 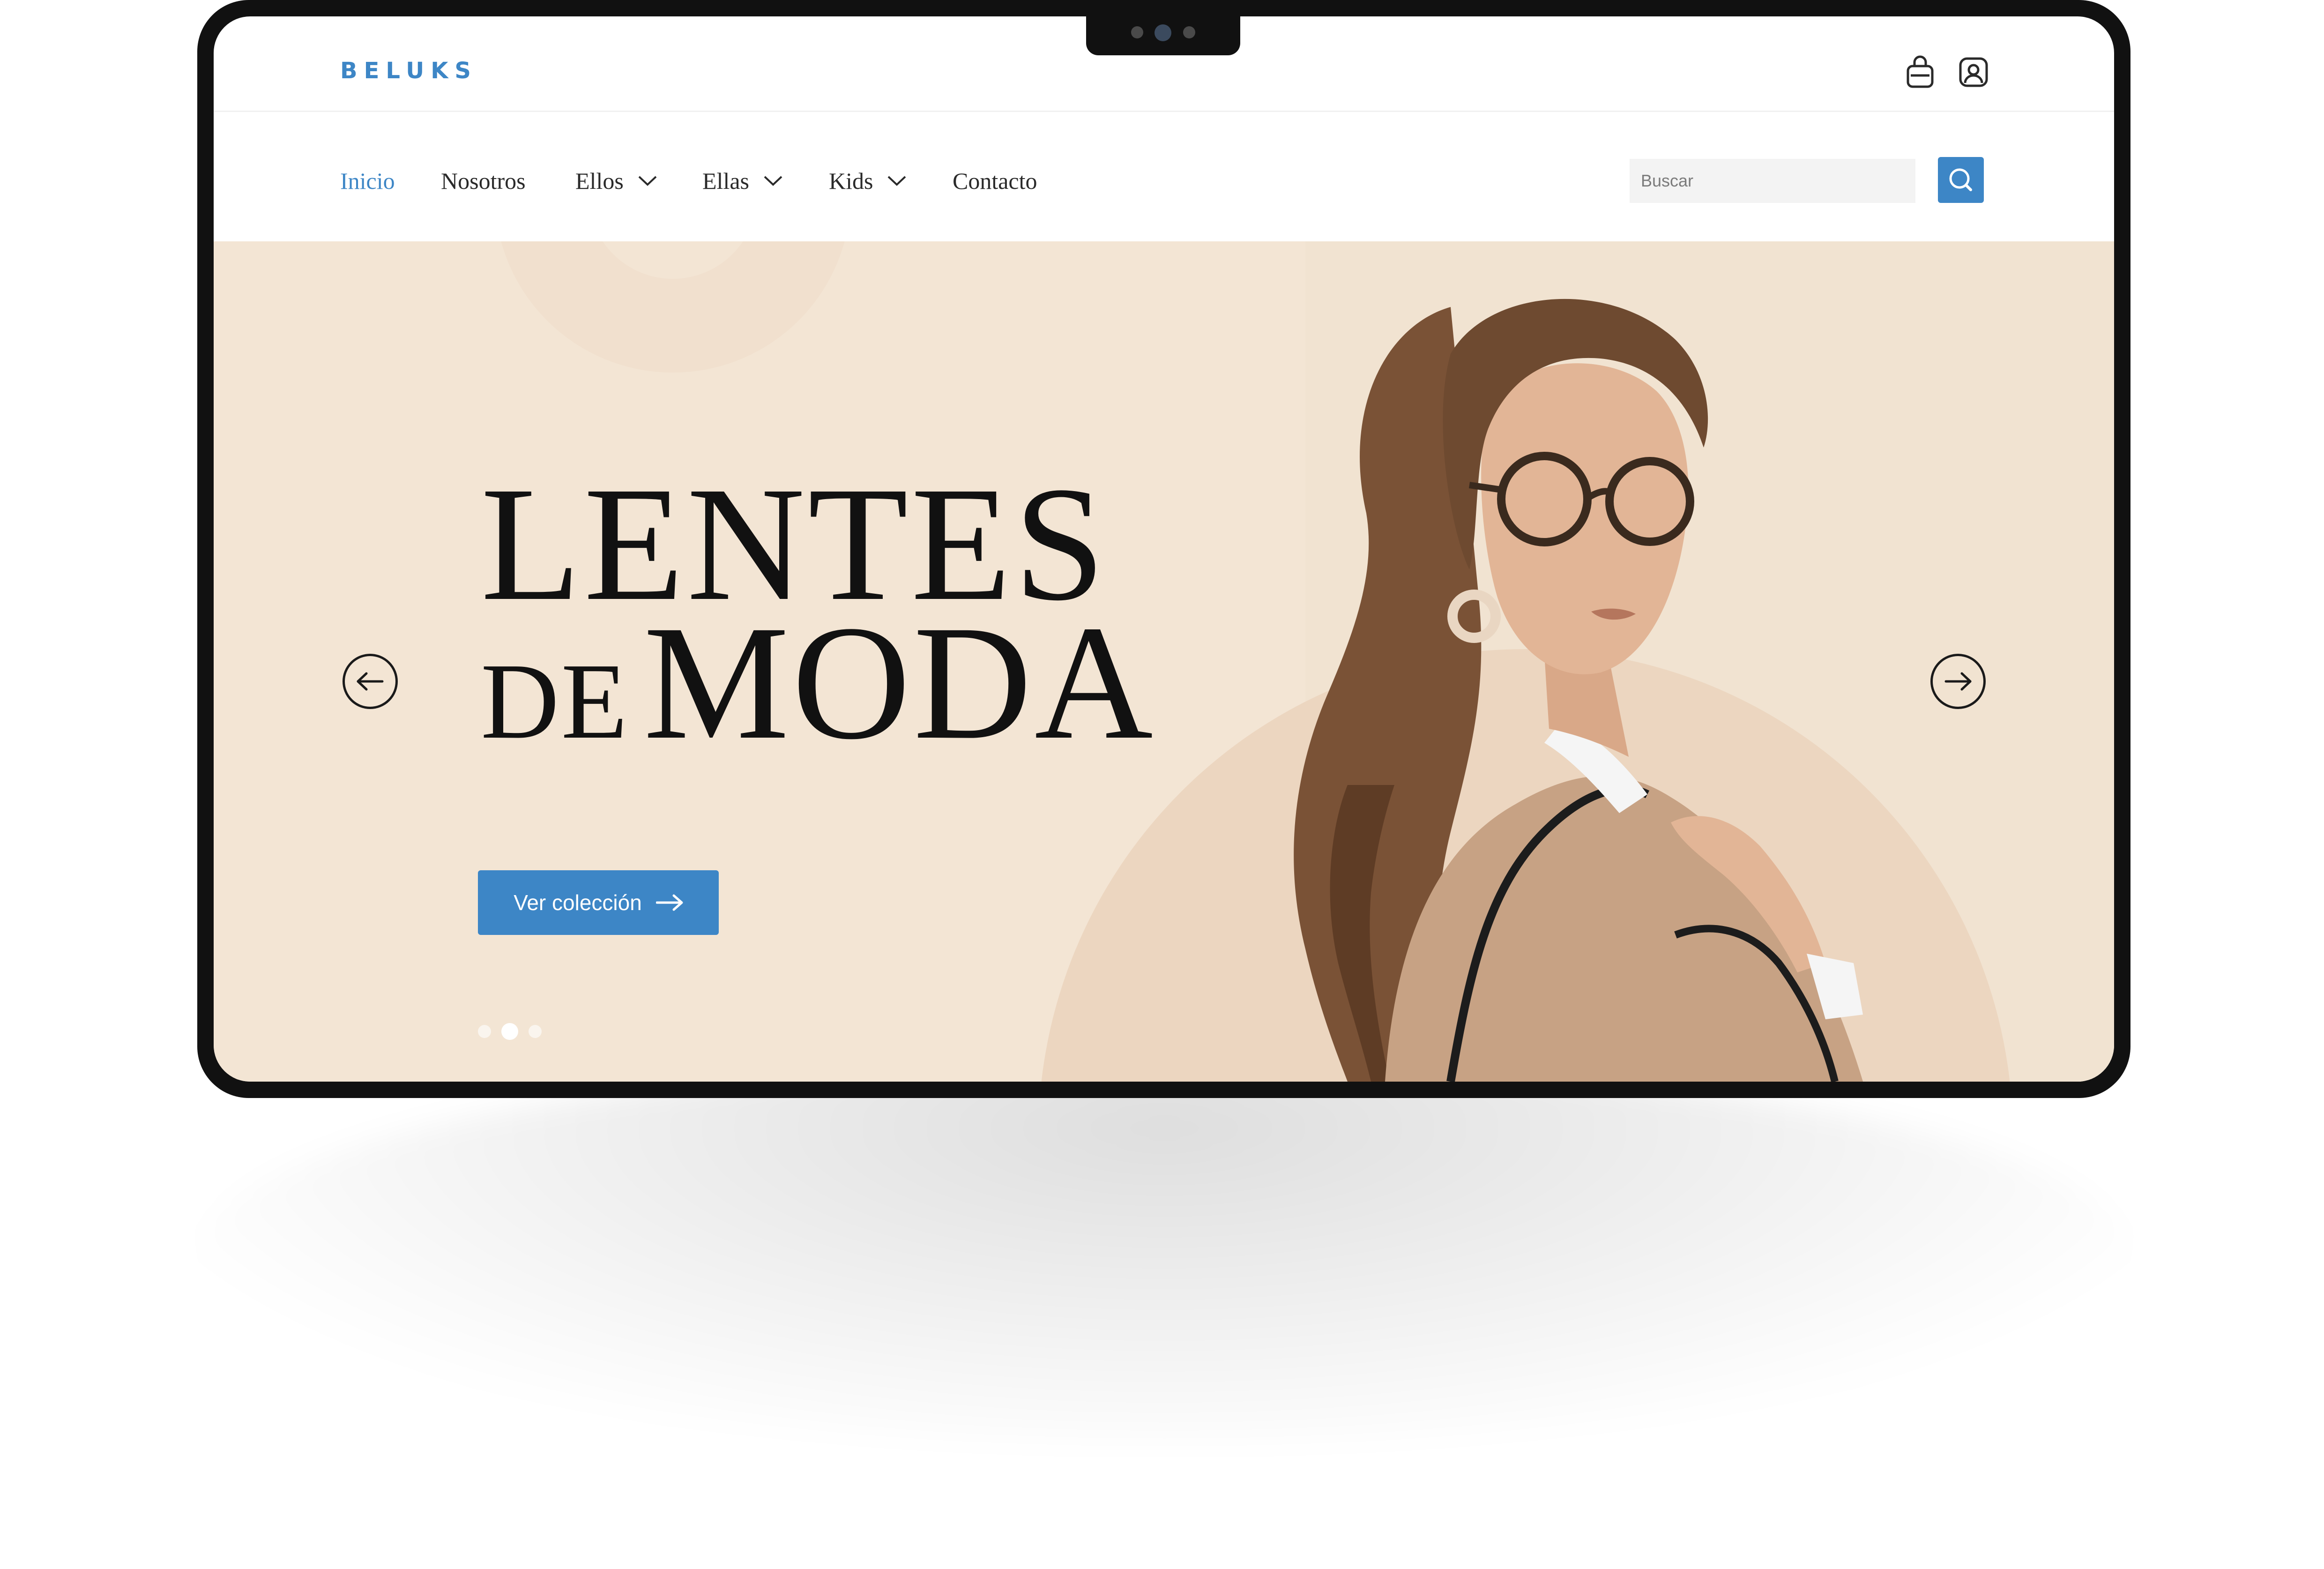 What do you see at coordinates (1163, 32) in the screenshot?
I see `camera-lens` at bounding box center [1163, 32].